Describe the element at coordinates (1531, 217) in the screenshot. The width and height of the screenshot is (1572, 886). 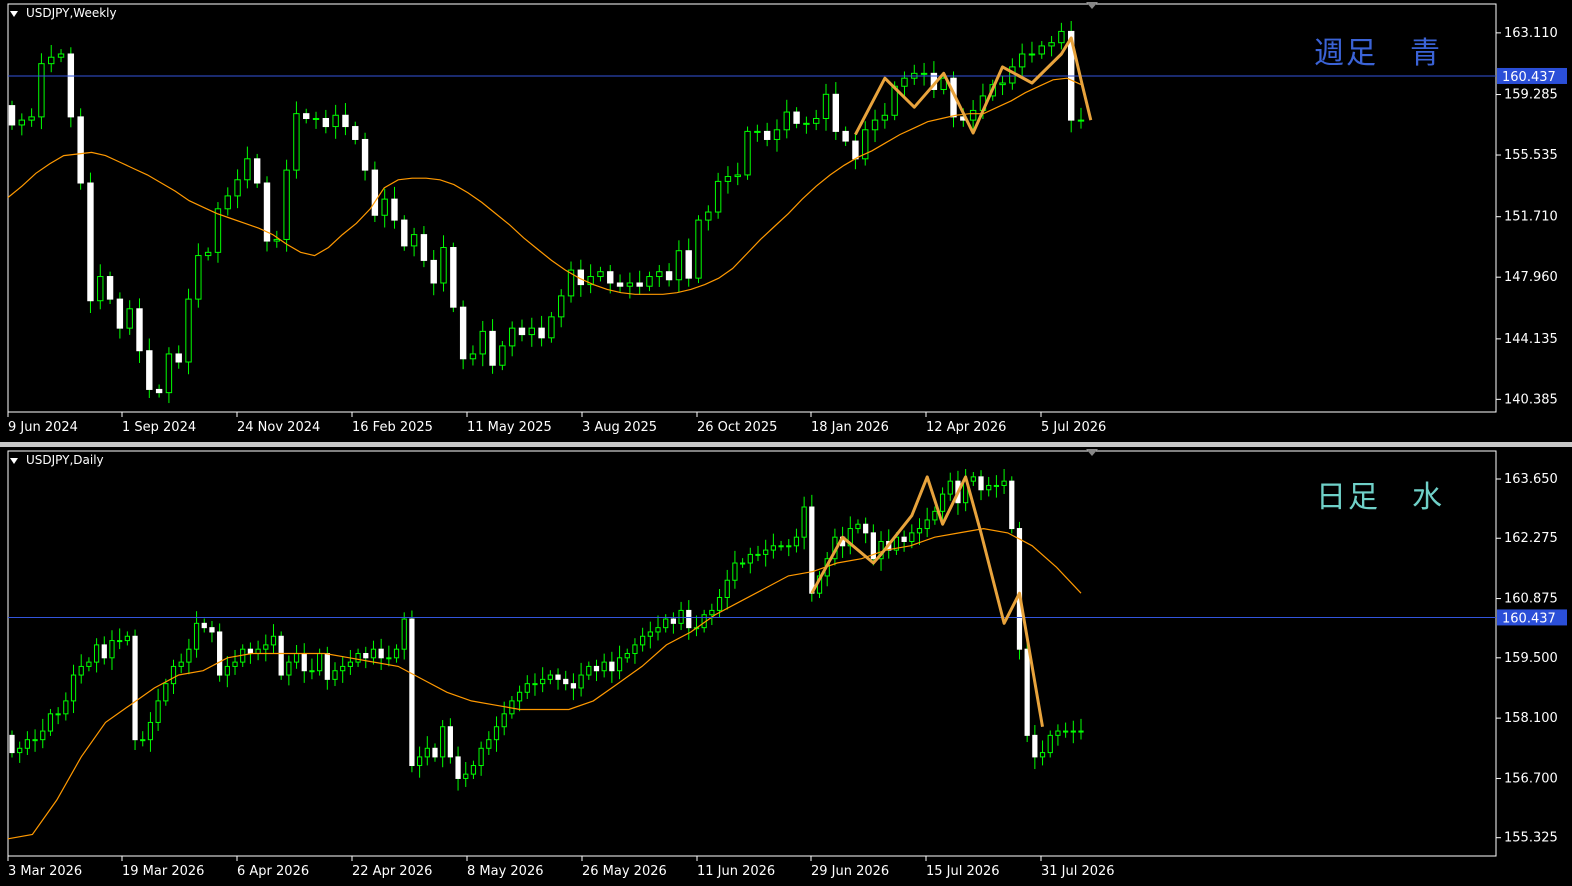
I see `y-tick-label: 151.710` at that location.